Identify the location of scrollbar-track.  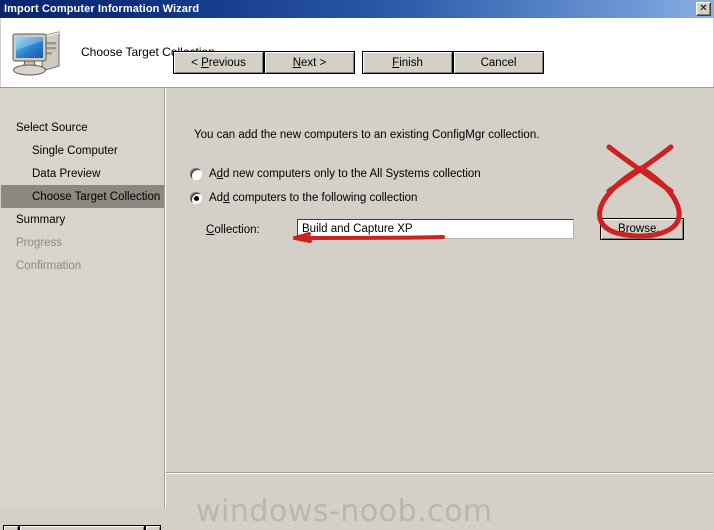
(82, 527).